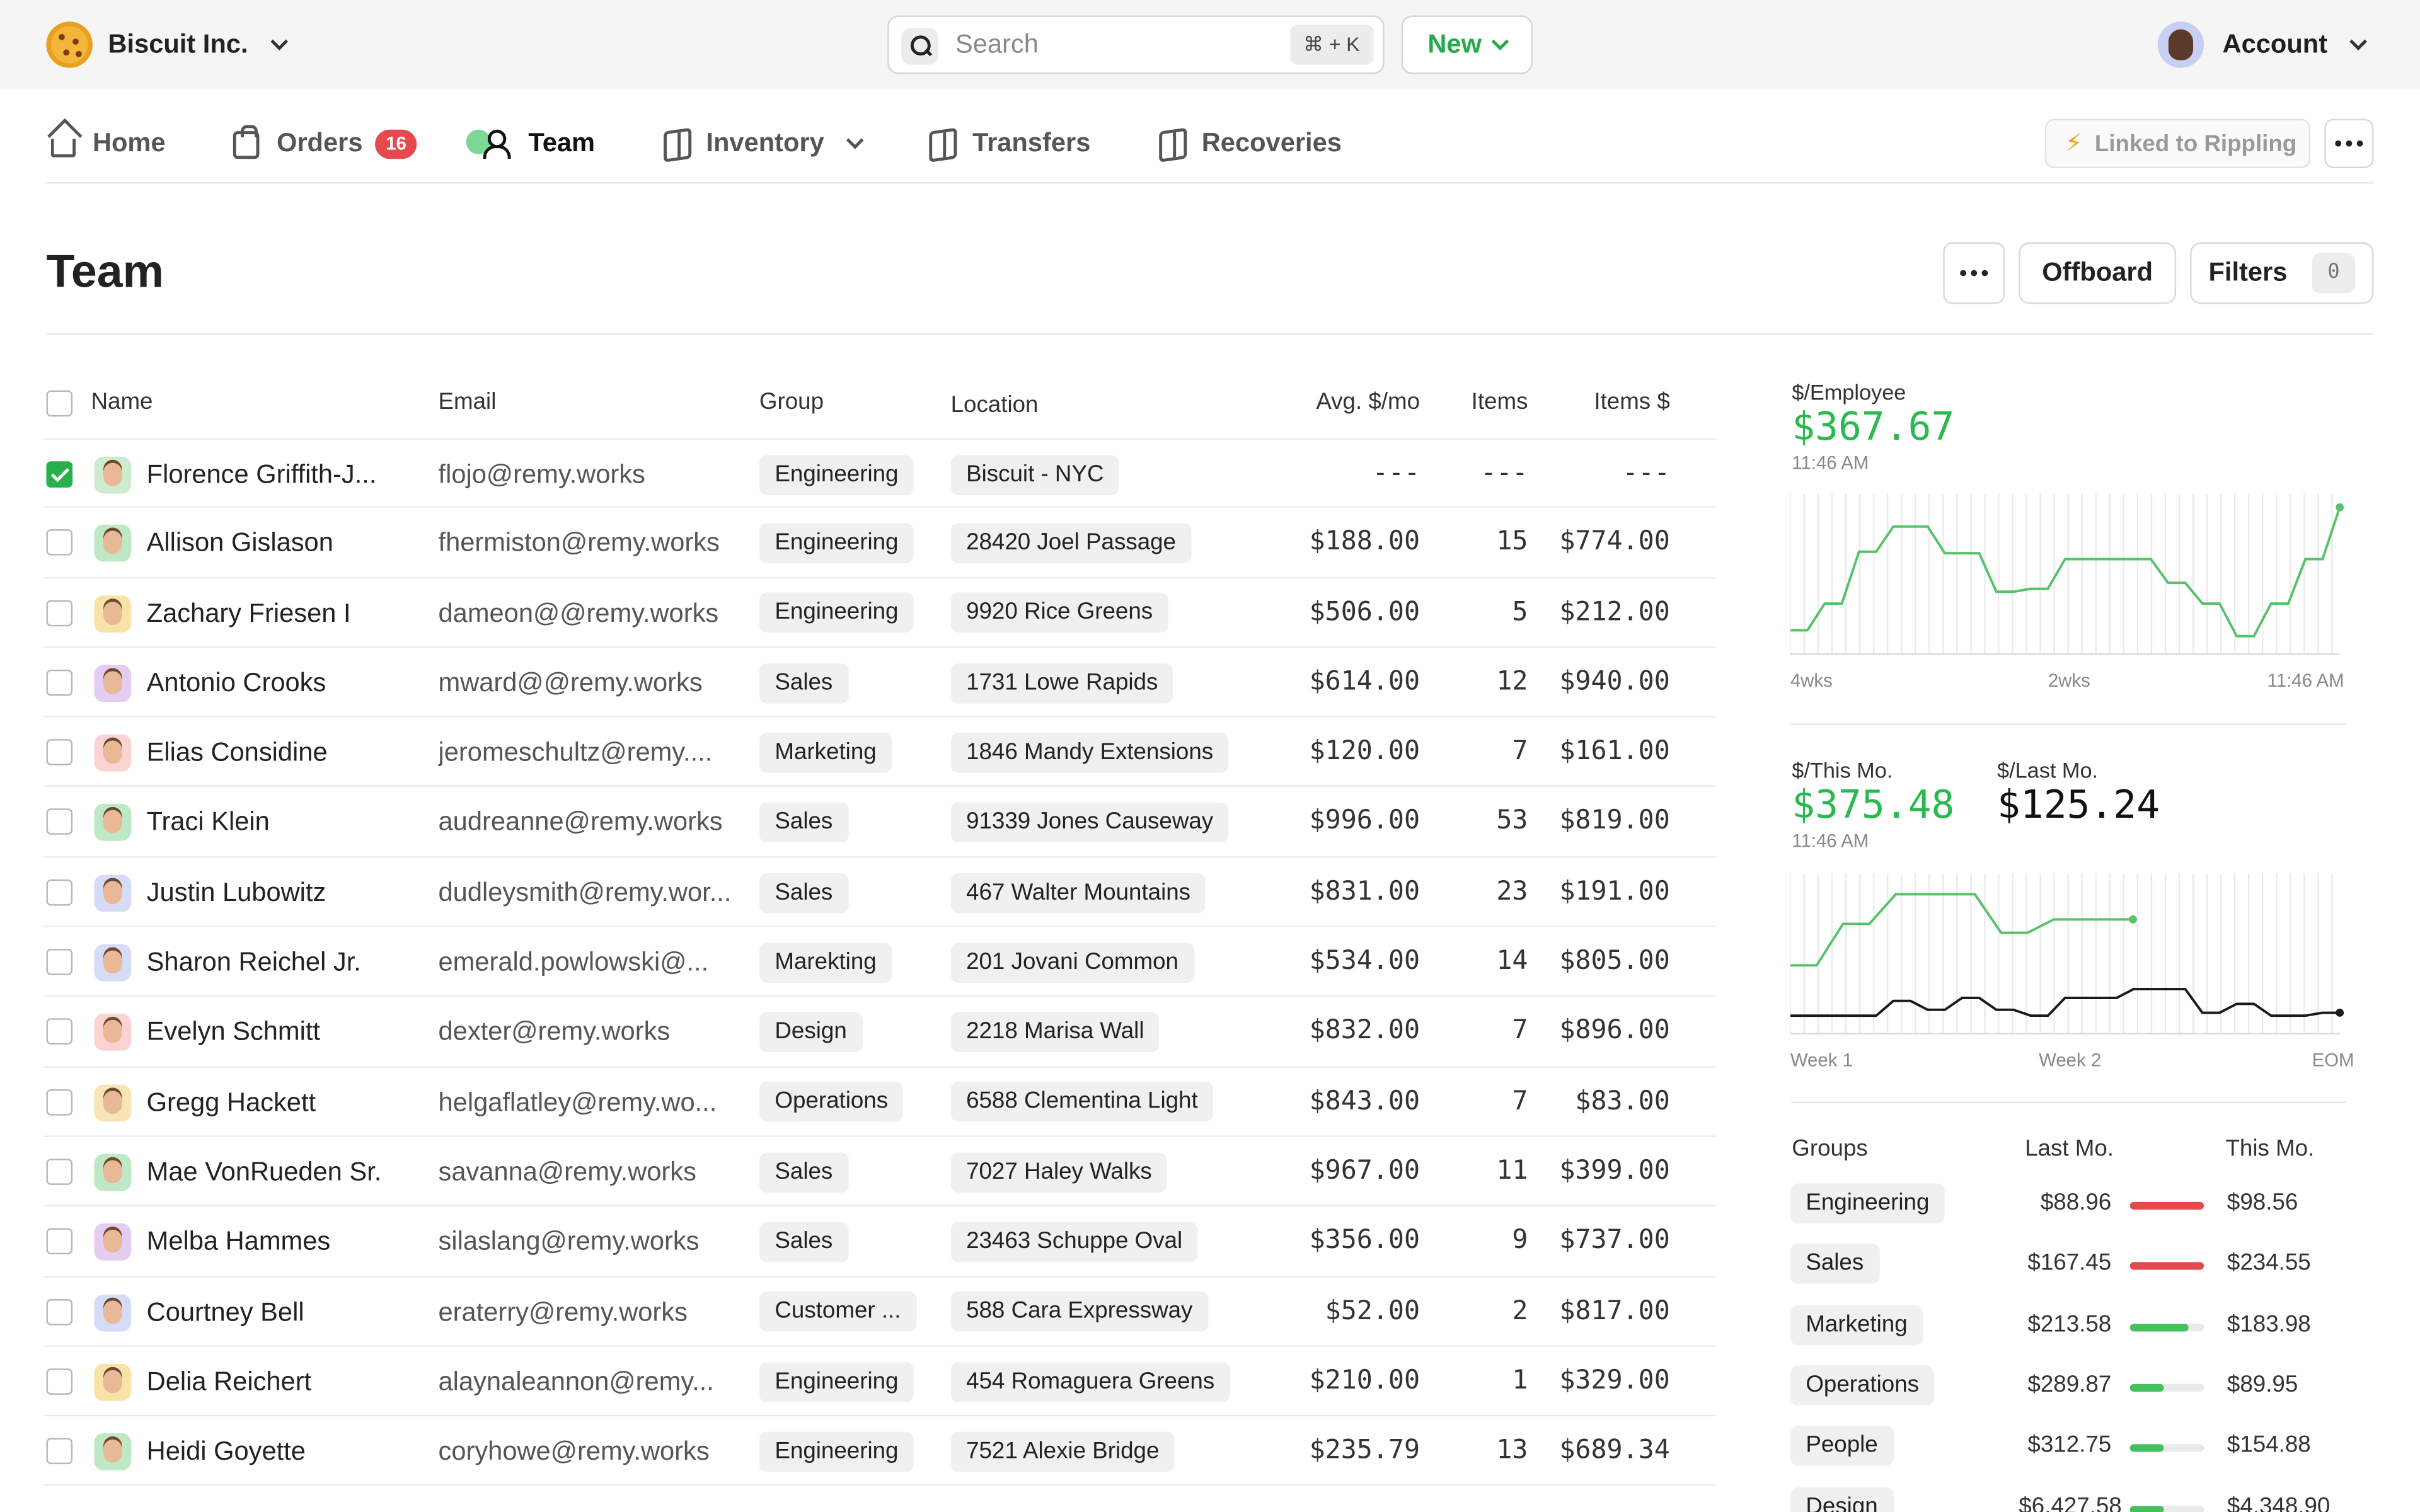 The width and height of the screenshot is (2420, 1512). What do you see at coordinates (1512, 821) in the screenshot?
I see `row-items: 53` at bounding box center [1512, 821].